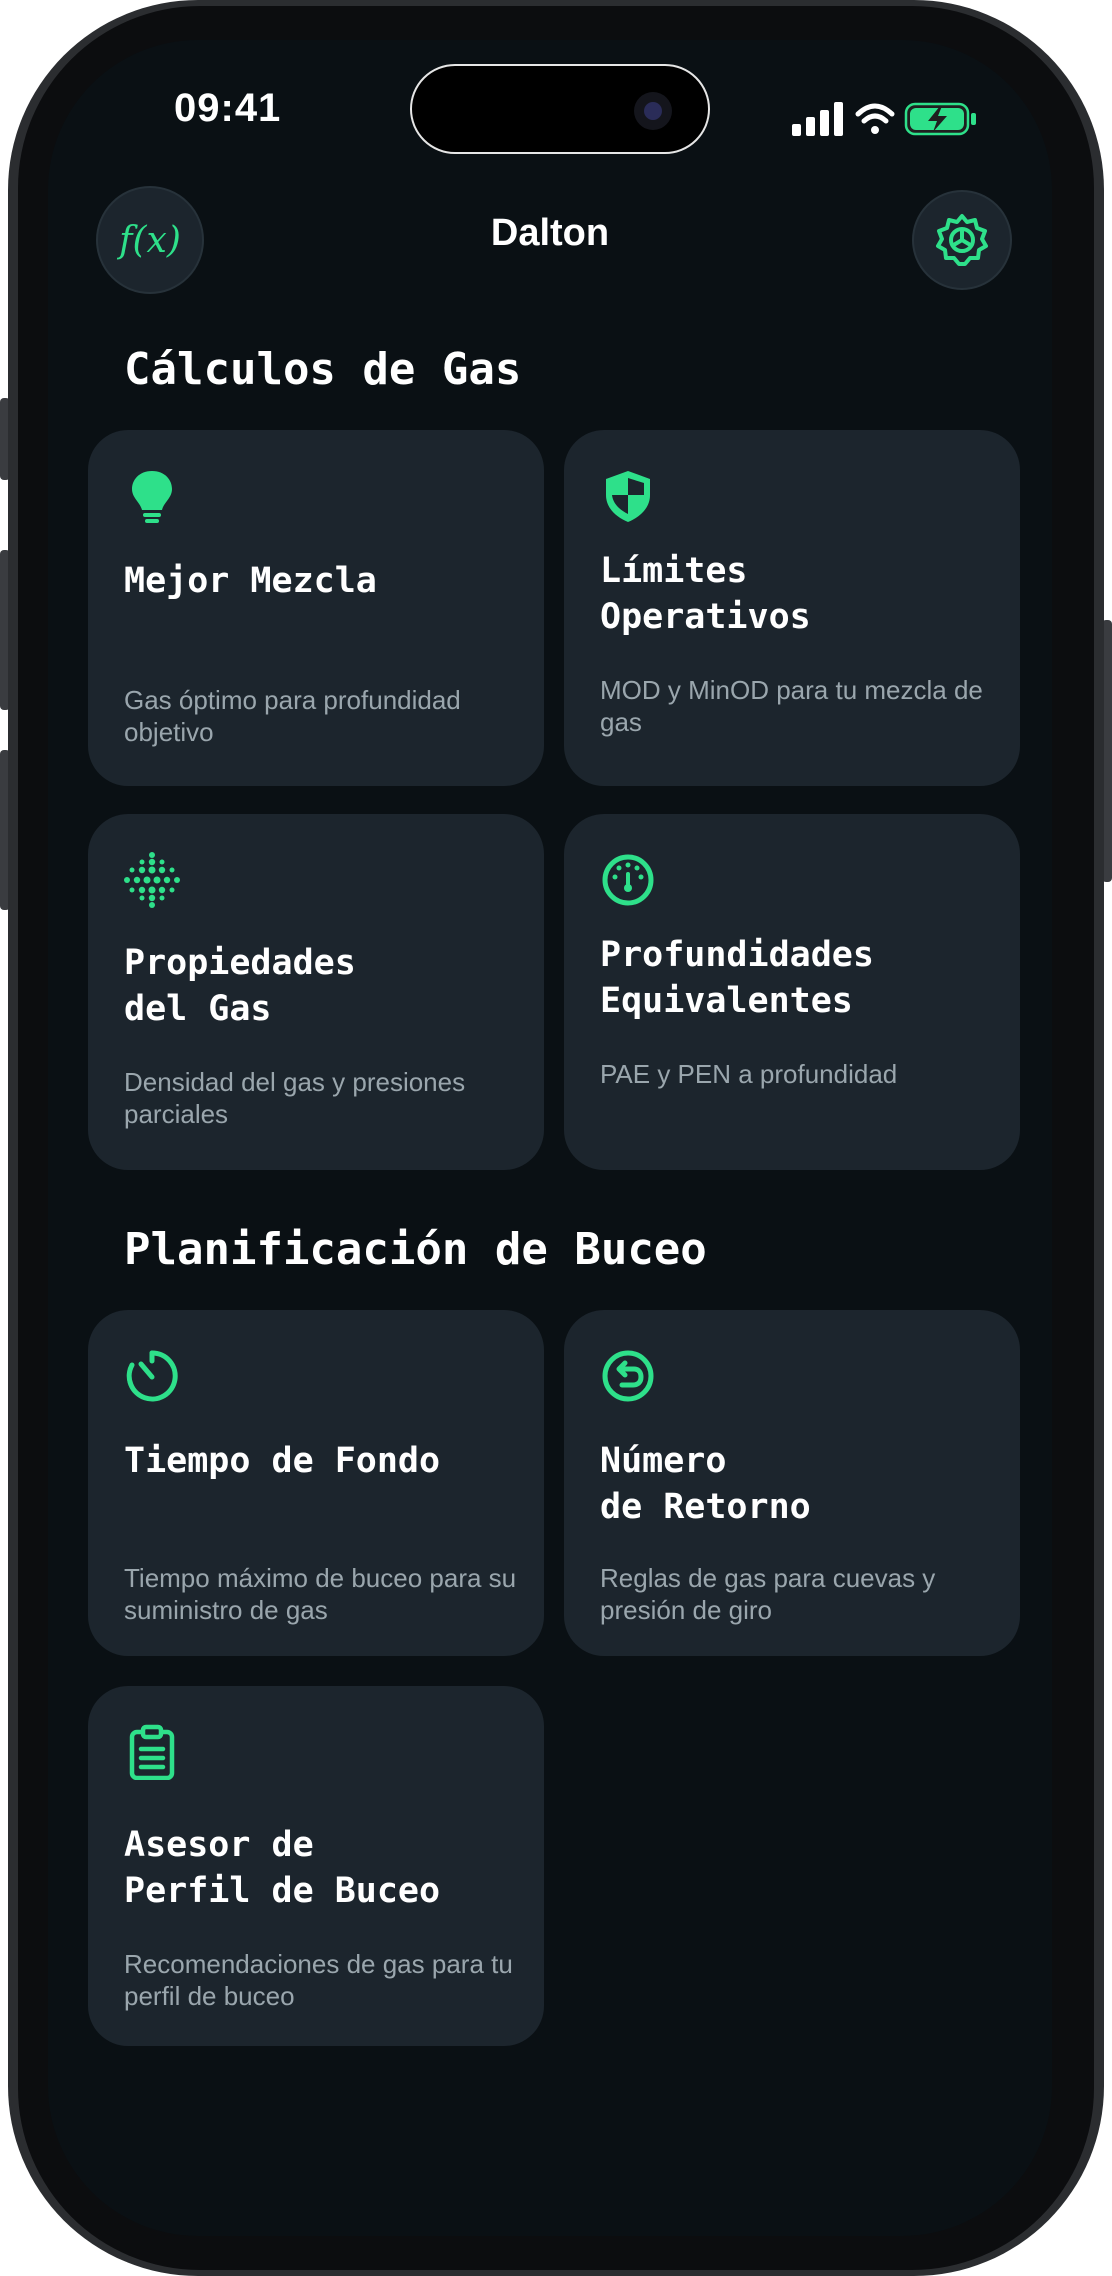 The width and height of the screenshot is (1112, 2276). I want to click on card-subtitle: Densidad del gas y presiones parciales, so click(295, 1098).